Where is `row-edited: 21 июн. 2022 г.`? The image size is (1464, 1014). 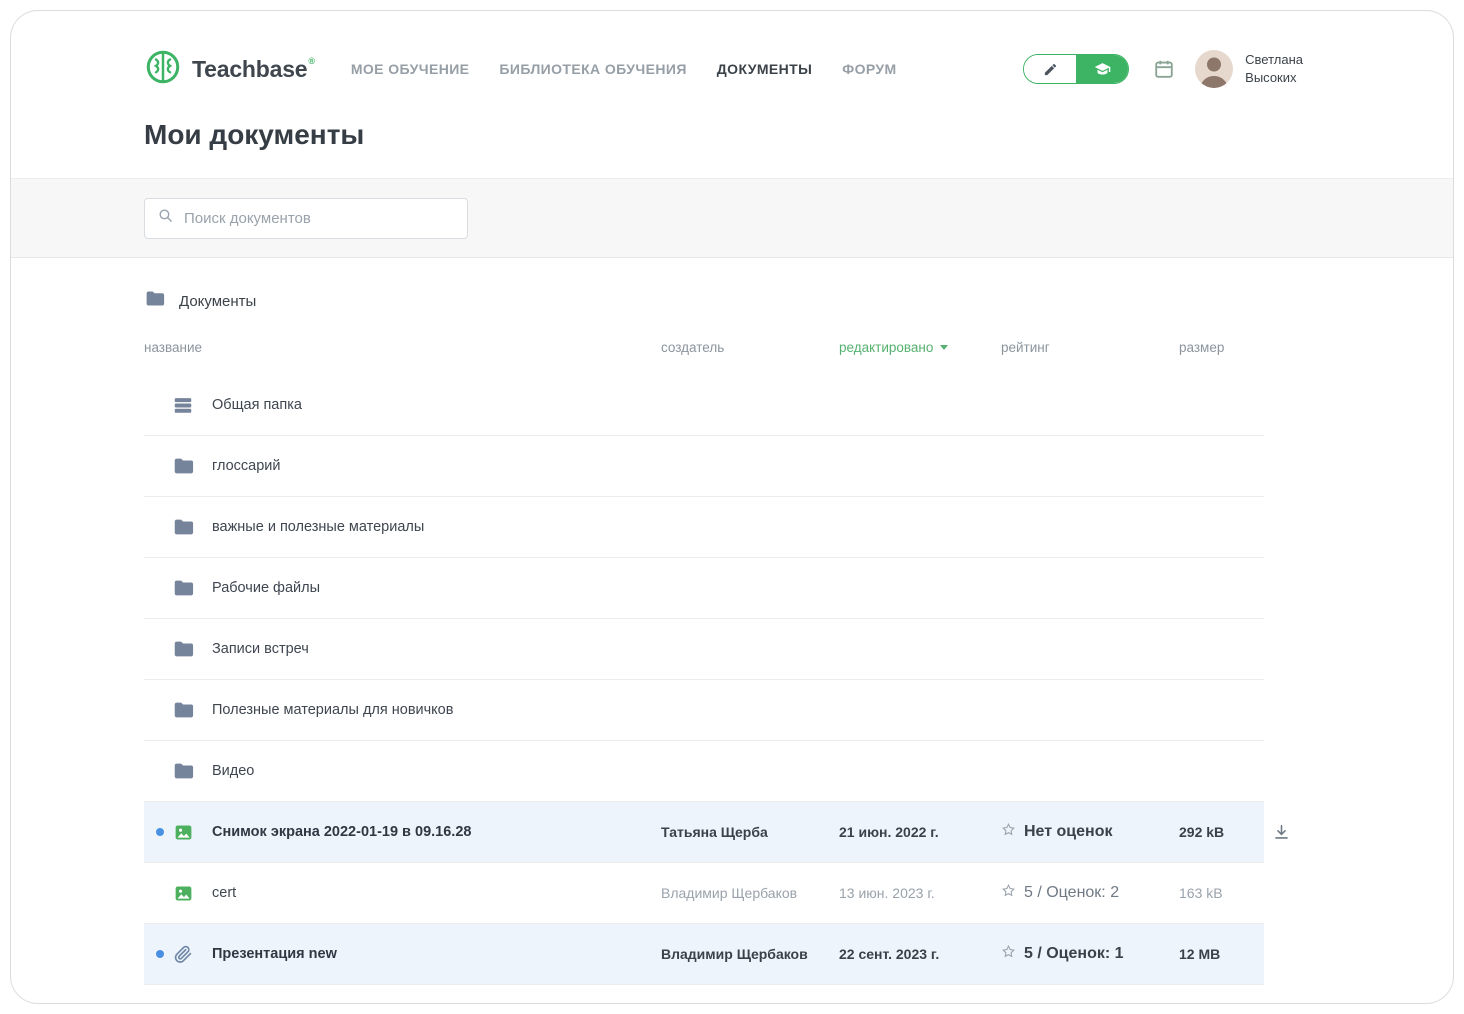 row-edited: 21 июн. 2022 г. is located at coordinates (889, 832).